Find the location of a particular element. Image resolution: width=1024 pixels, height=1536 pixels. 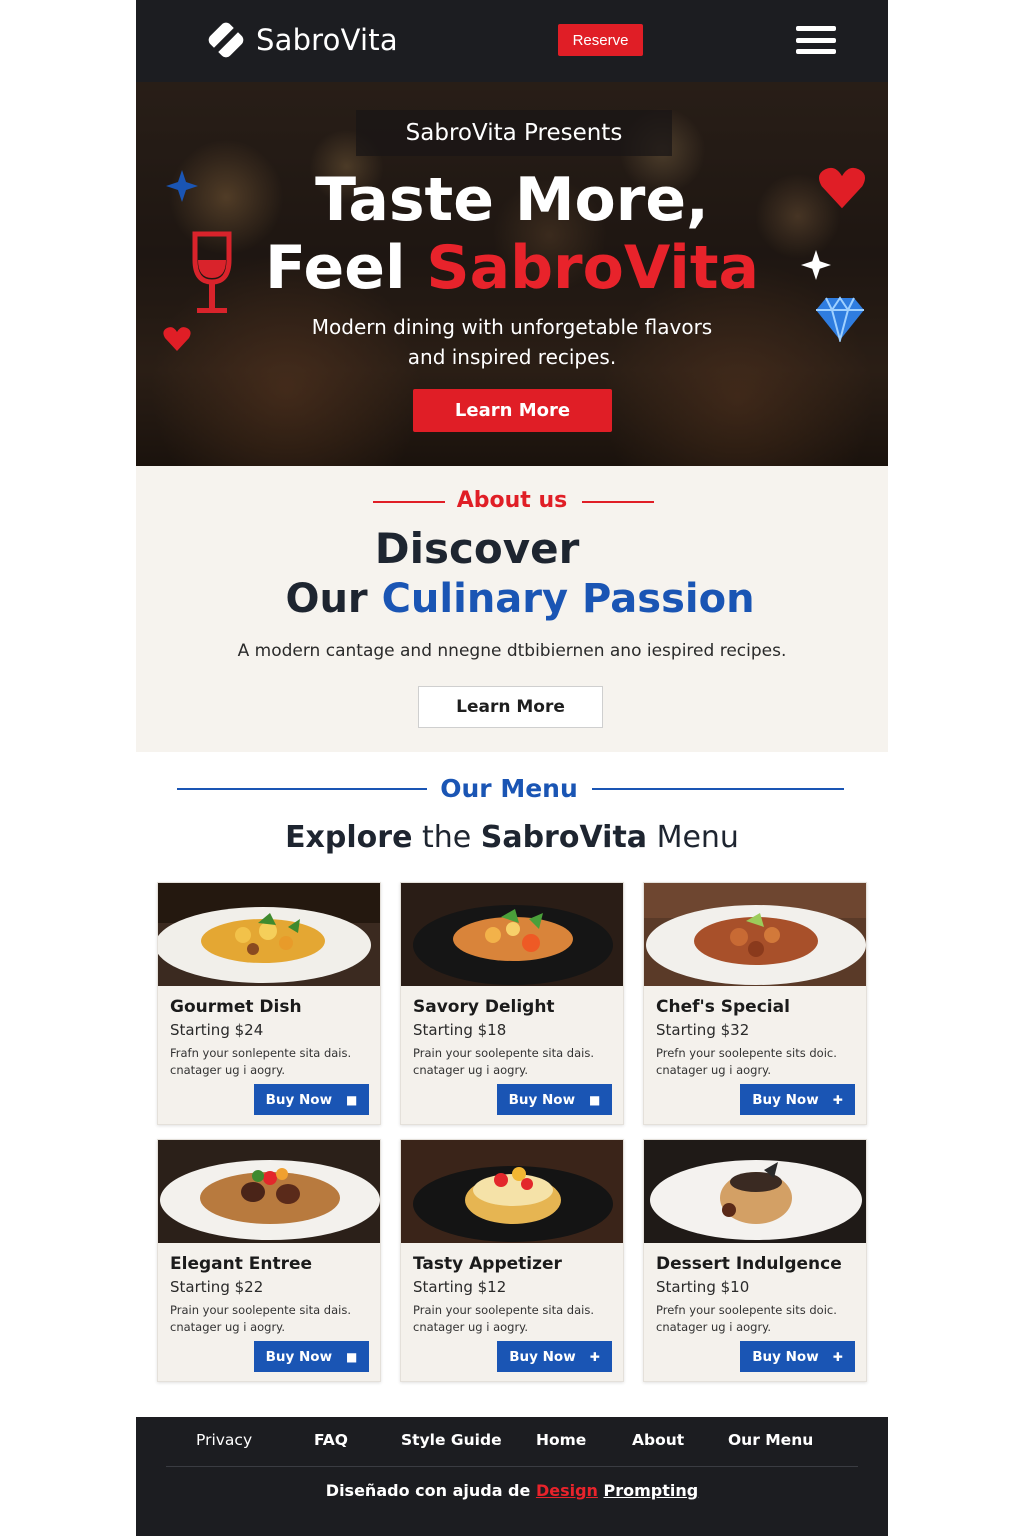

white-sparkle-icon is located at coordinates (816, 267).